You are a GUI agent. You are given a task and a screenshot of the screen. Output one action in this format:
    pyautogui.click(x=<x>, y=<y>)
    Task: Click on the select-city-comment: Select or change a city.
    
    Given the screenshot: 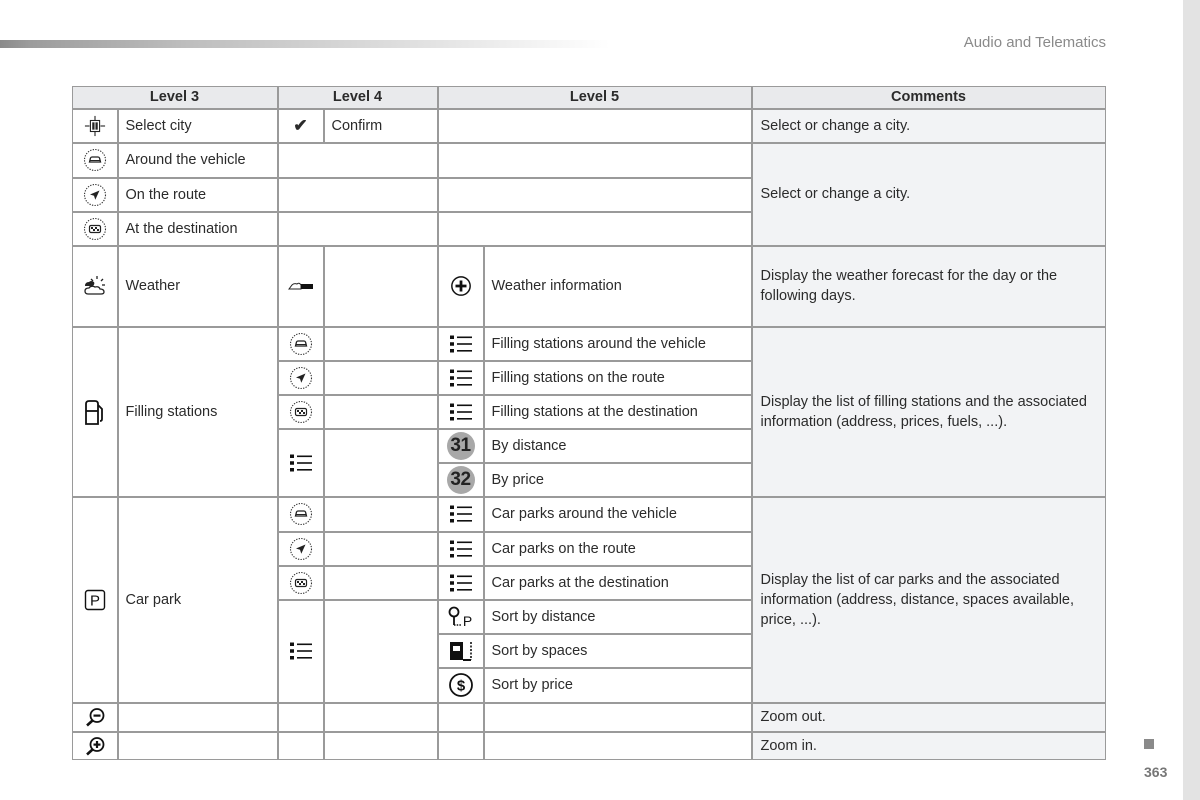 What is the action you would take?
    pyautogui.click(x=928, y=125)
    